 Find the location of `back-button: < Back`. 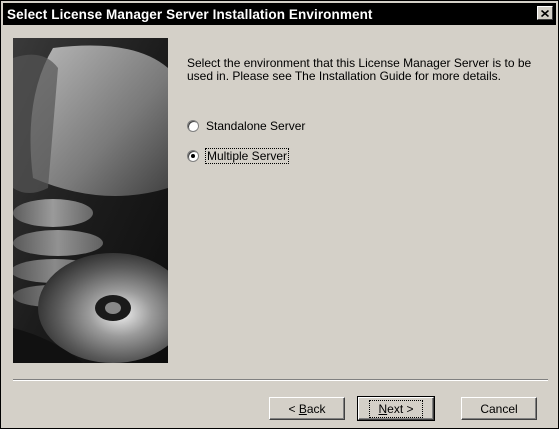

back-button: < Back is located at coordinates (307, 408).